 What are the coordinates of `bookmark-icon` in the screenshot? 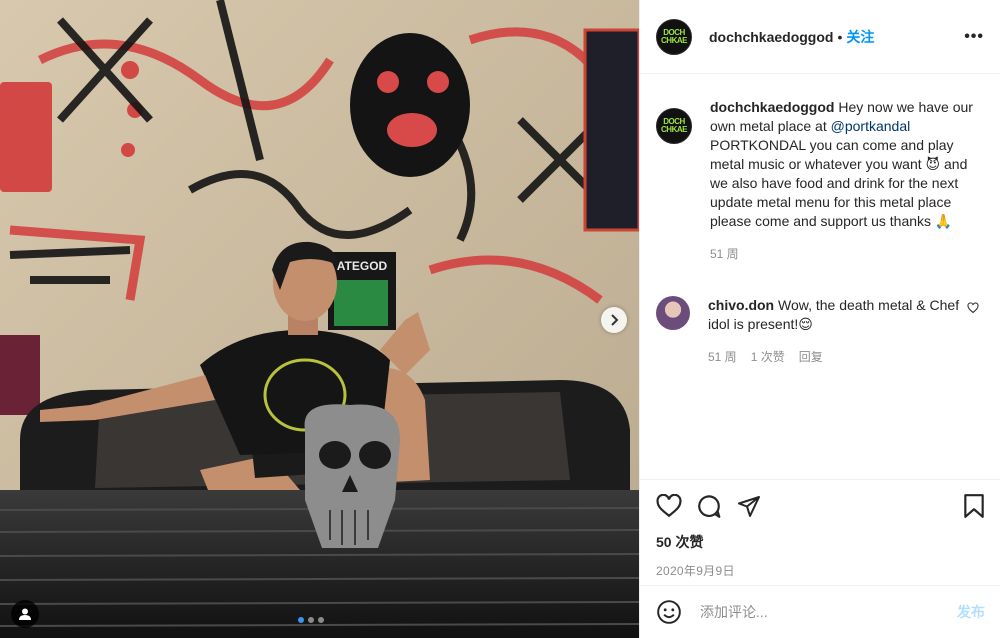 It's located at (974, 506).